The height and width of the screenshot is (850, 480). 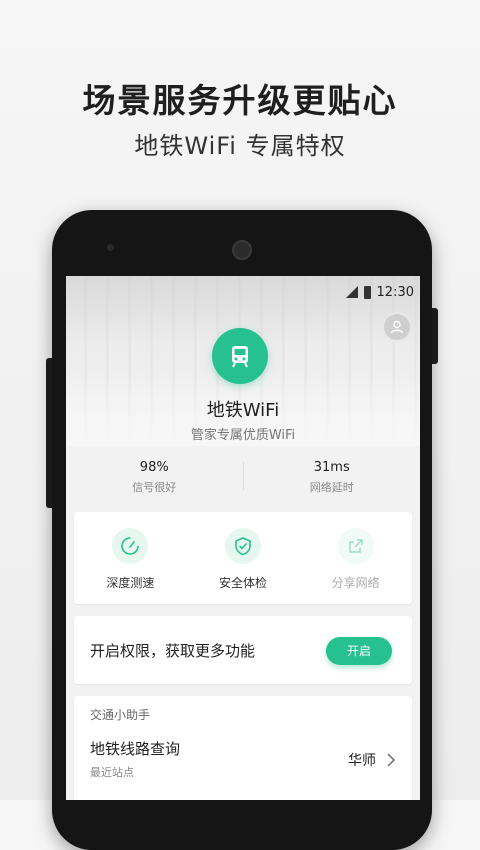 I want to click on side-button-left, so click(x=49, y=433).